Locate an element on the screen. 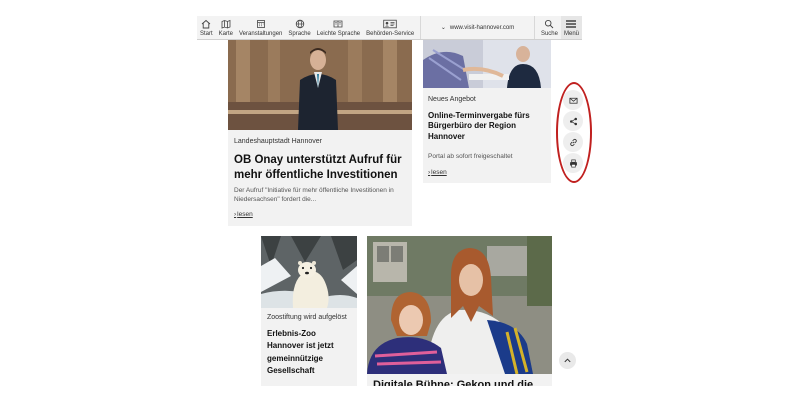  nav-language: Sprache is located at coordinates (299, 27).